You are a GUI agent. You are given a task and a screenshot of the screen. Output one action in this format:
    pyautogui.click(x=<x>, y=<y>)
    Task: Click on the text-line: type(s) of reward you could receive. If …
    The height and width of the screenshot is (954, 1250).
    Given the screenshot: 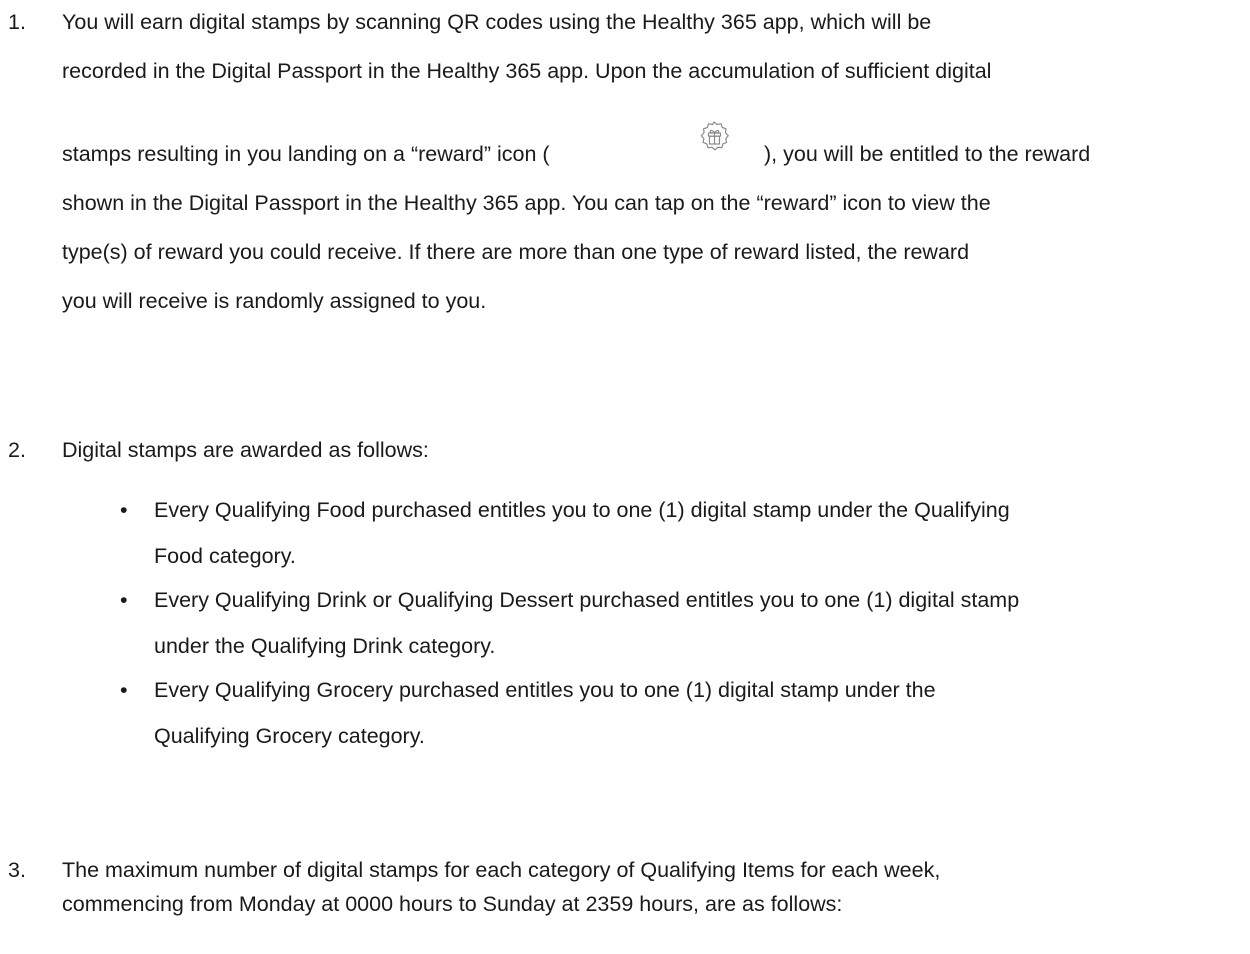 What is the action you would take?
    pyautogui.click(x=516, y=252)
    